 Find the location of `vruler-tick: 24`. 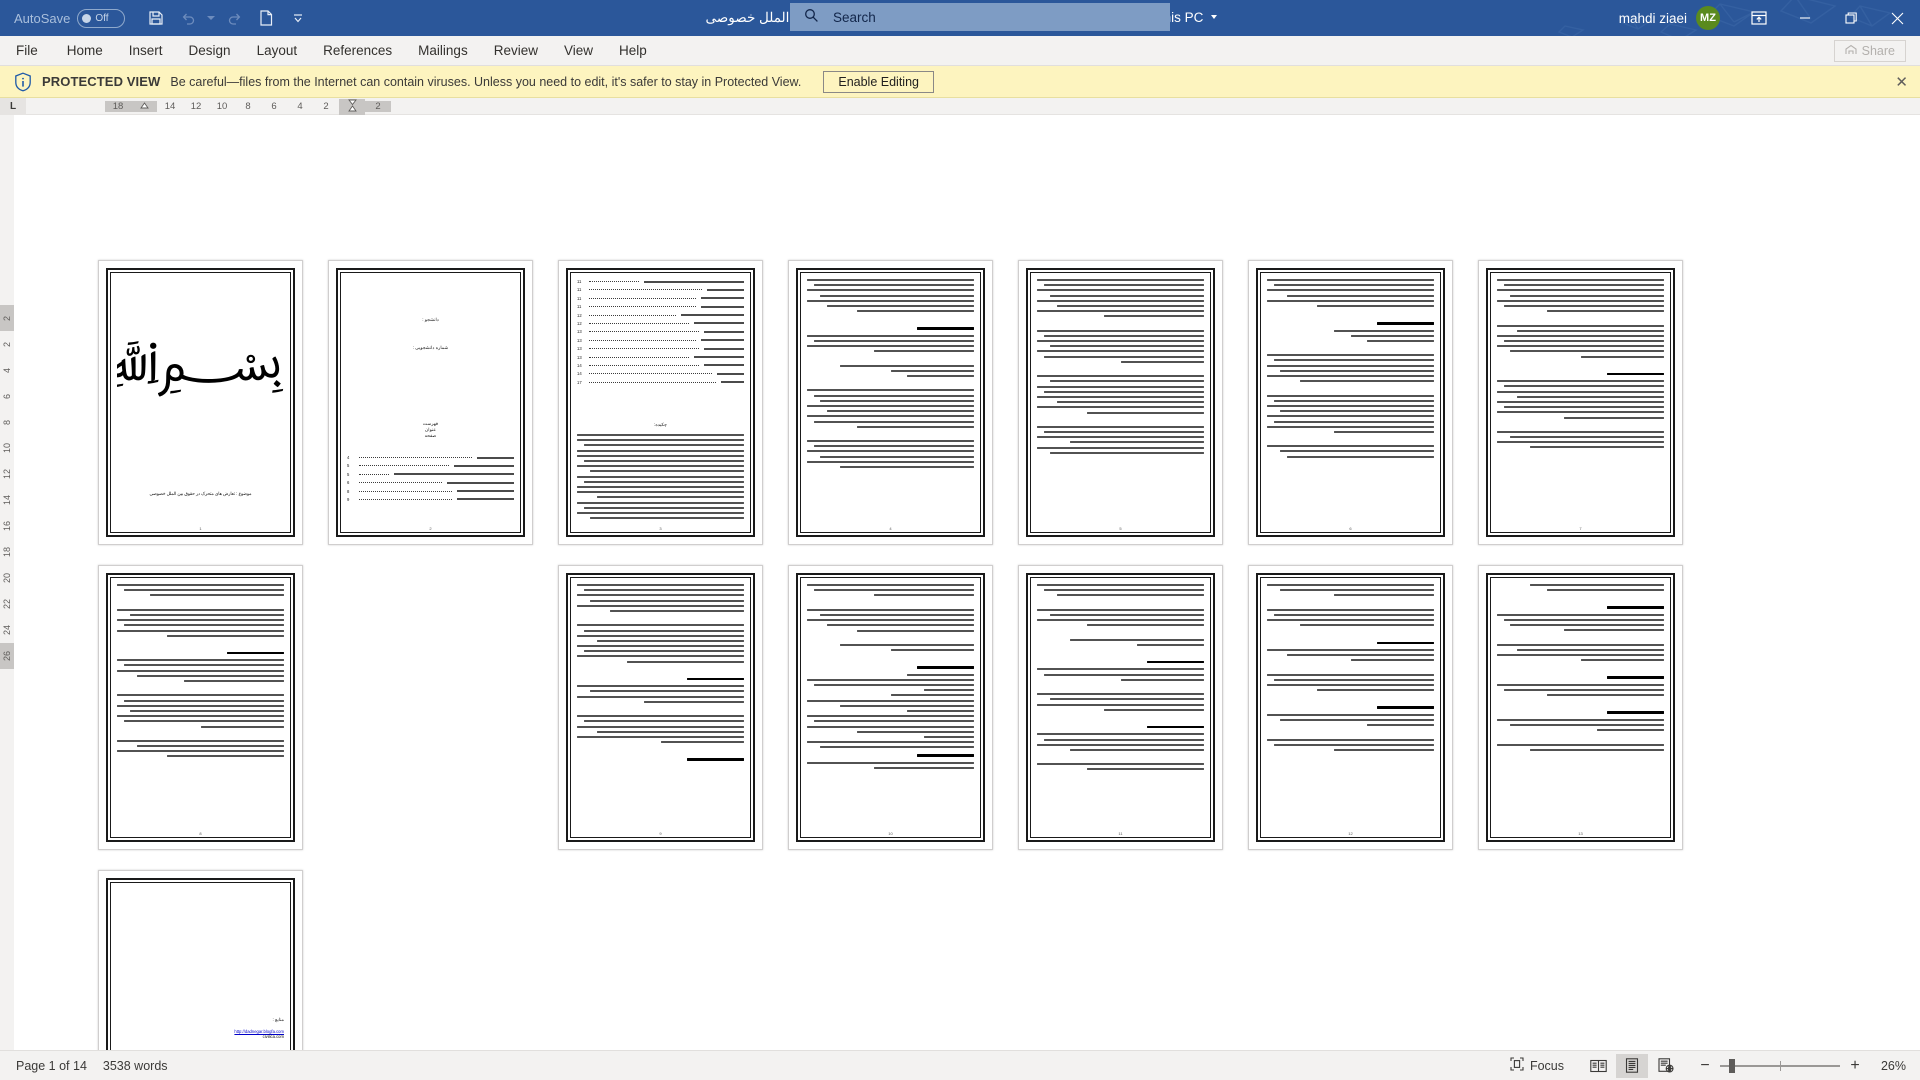

vruler-tick: 24 is located at coordinates (7, 630).